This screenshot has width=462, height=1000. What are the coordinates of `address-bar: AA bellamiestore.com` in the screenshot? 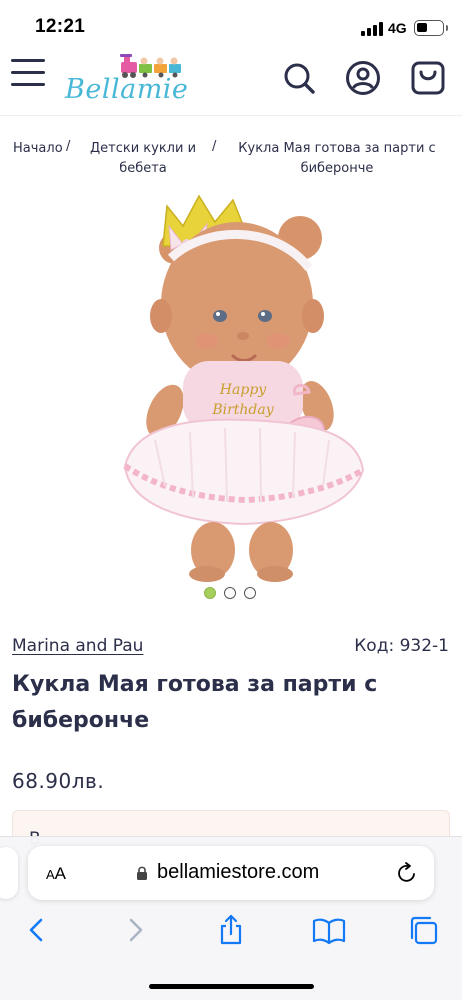 It's located at (231, 873).